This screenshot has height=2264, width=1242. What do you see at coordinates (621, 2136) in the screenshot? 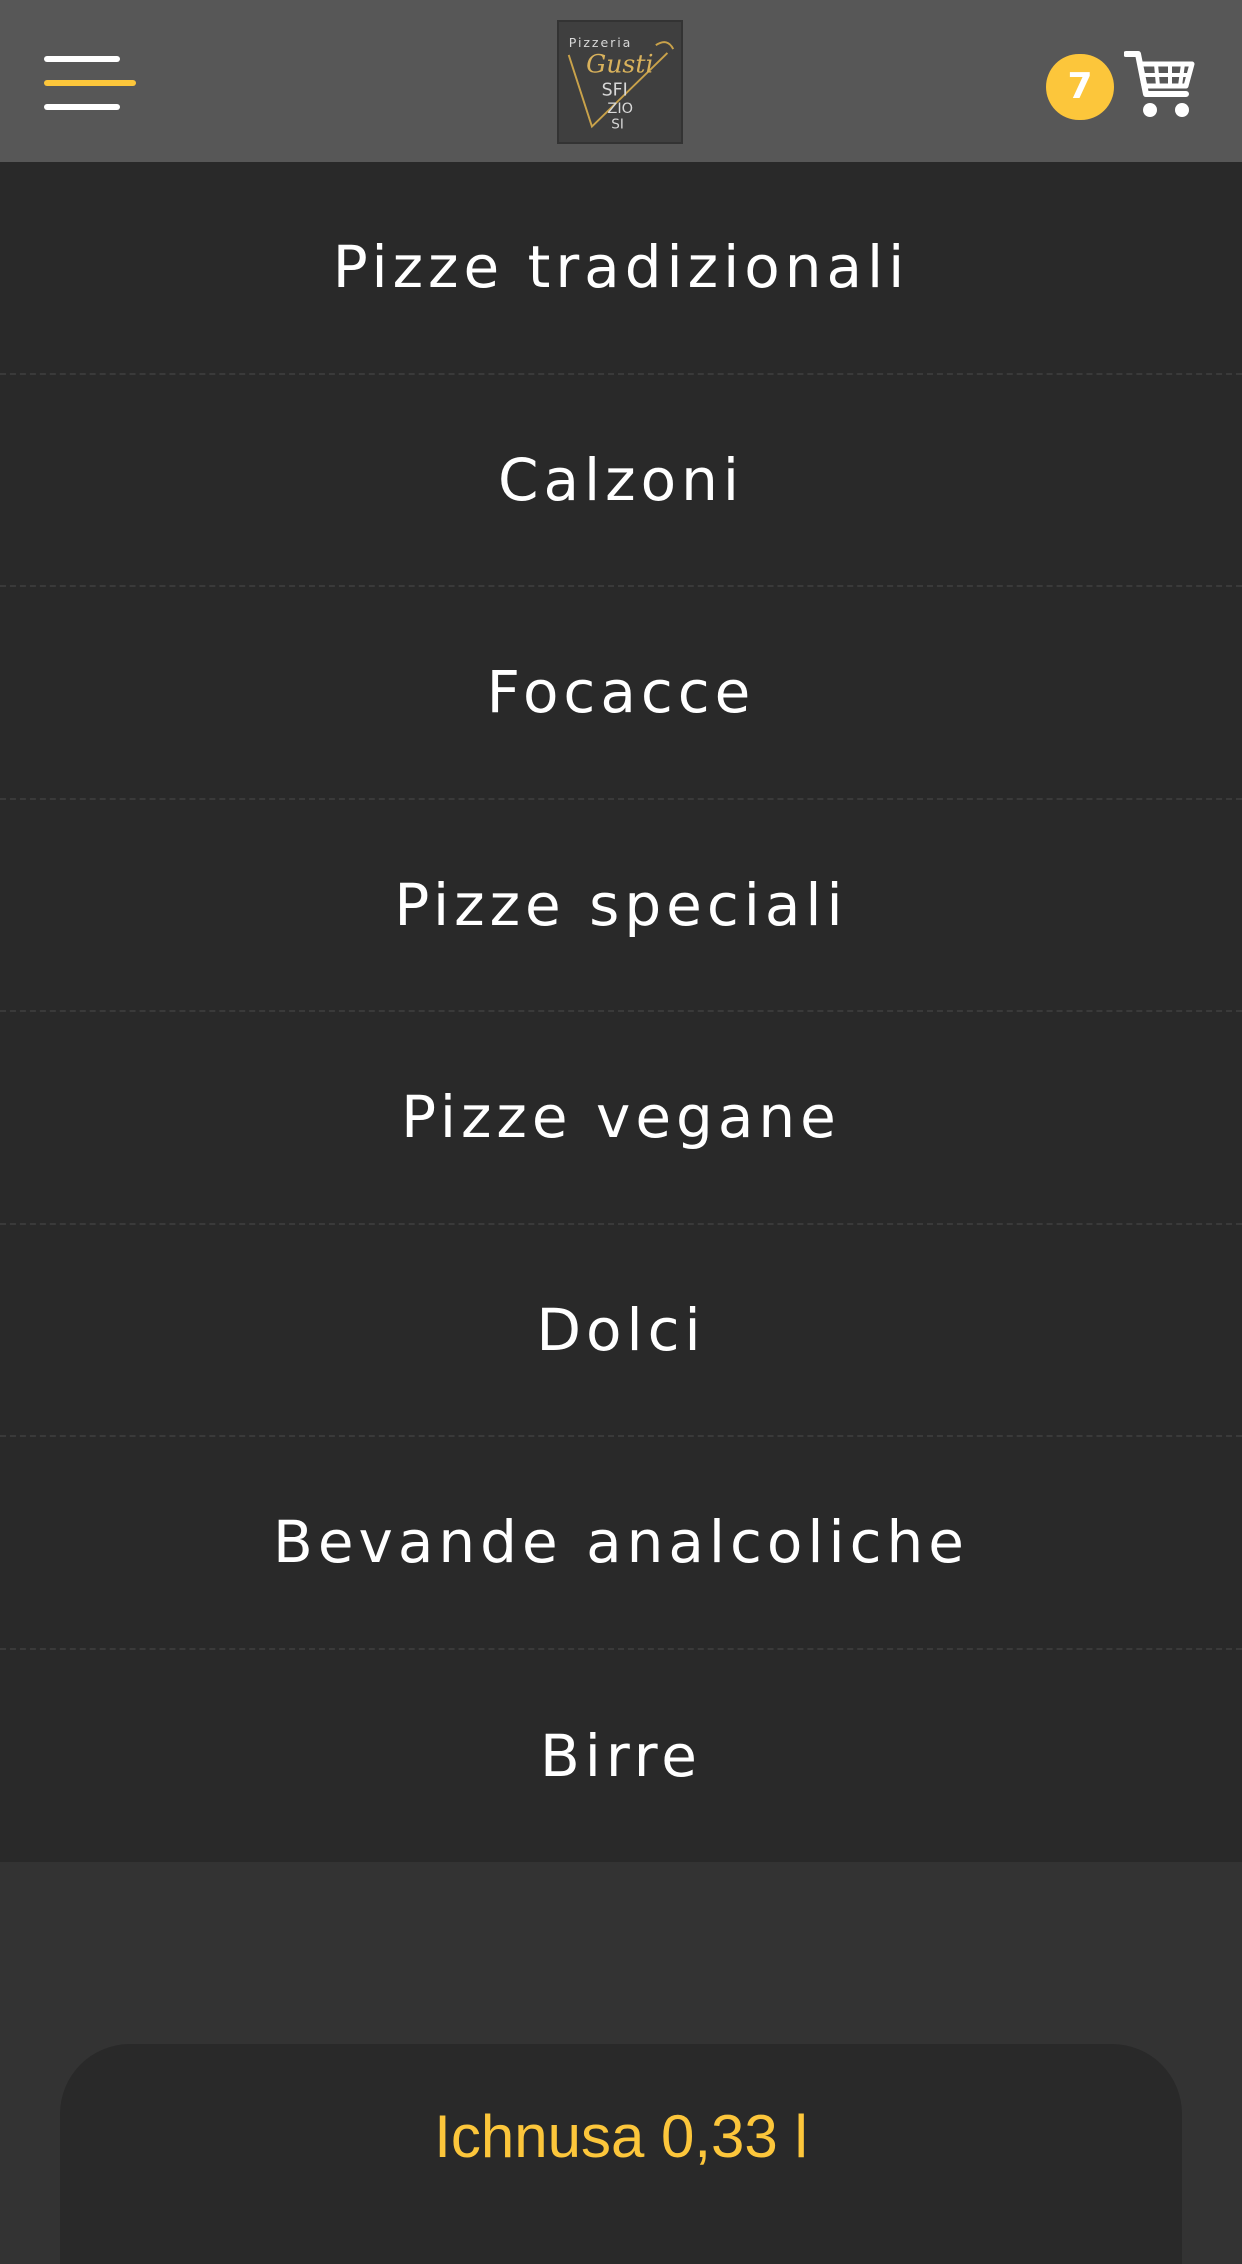
I see `product-name: Ichnusa 0,33 l` at bounding box center [621, 2136].